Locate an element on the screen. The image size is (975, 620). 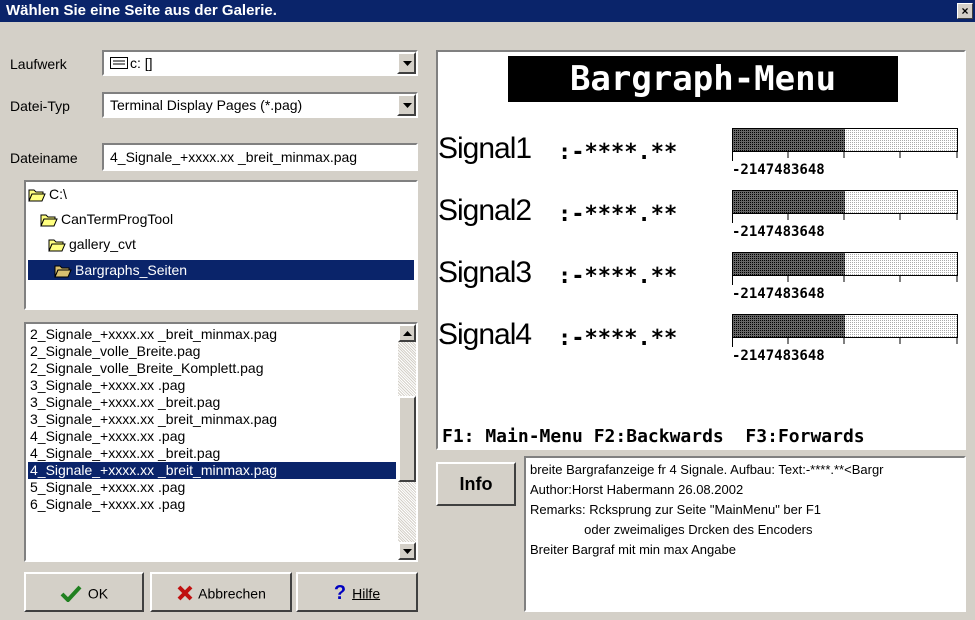
file-list-item: 3_Signale_+xxxx.xx .pag is located at coordinates (209, 385).